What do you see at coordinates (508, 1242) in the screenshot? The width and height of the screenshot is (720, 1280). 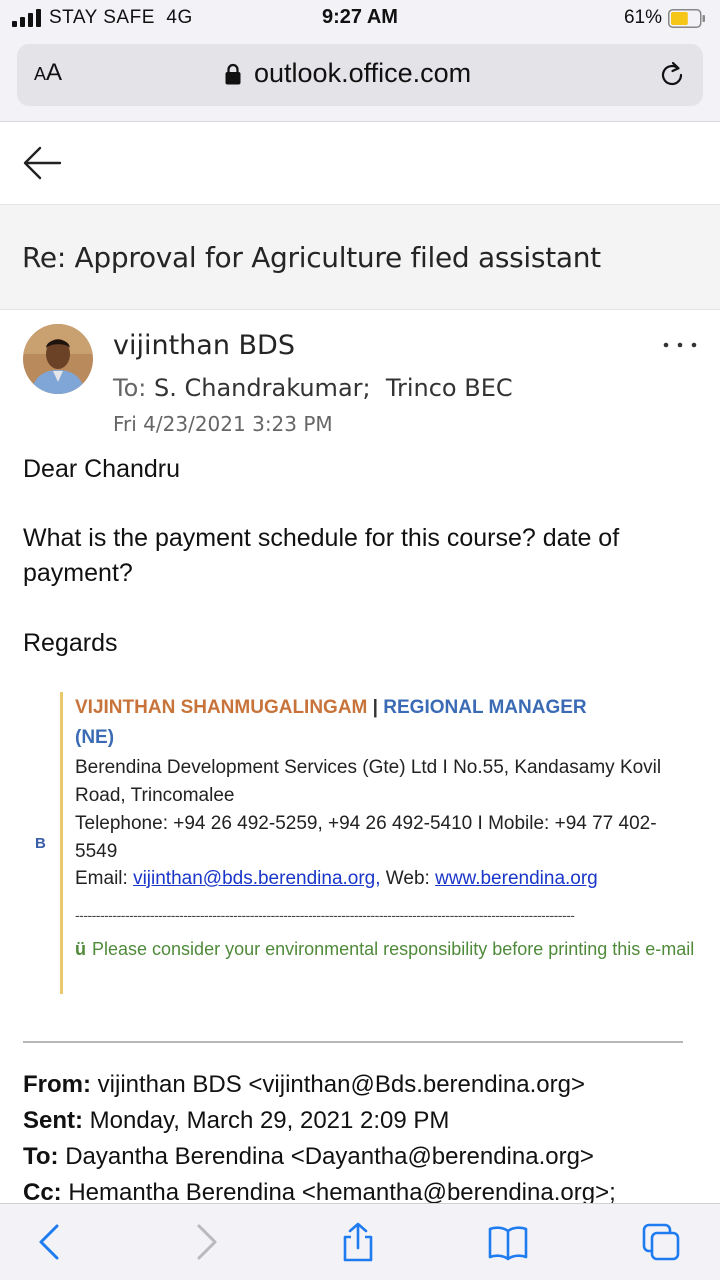 I see `book-icon` at bounding box center [508, 1242].